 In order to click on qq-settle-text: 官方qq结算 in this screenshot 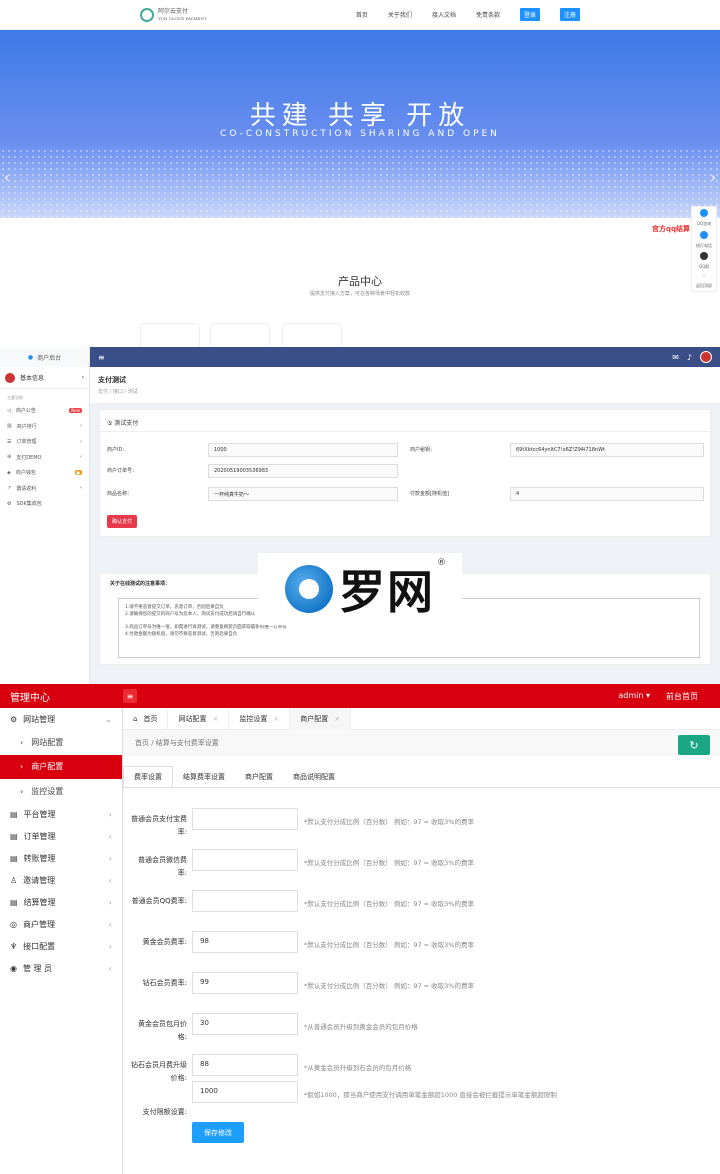, I will do `click(671, 229)`.